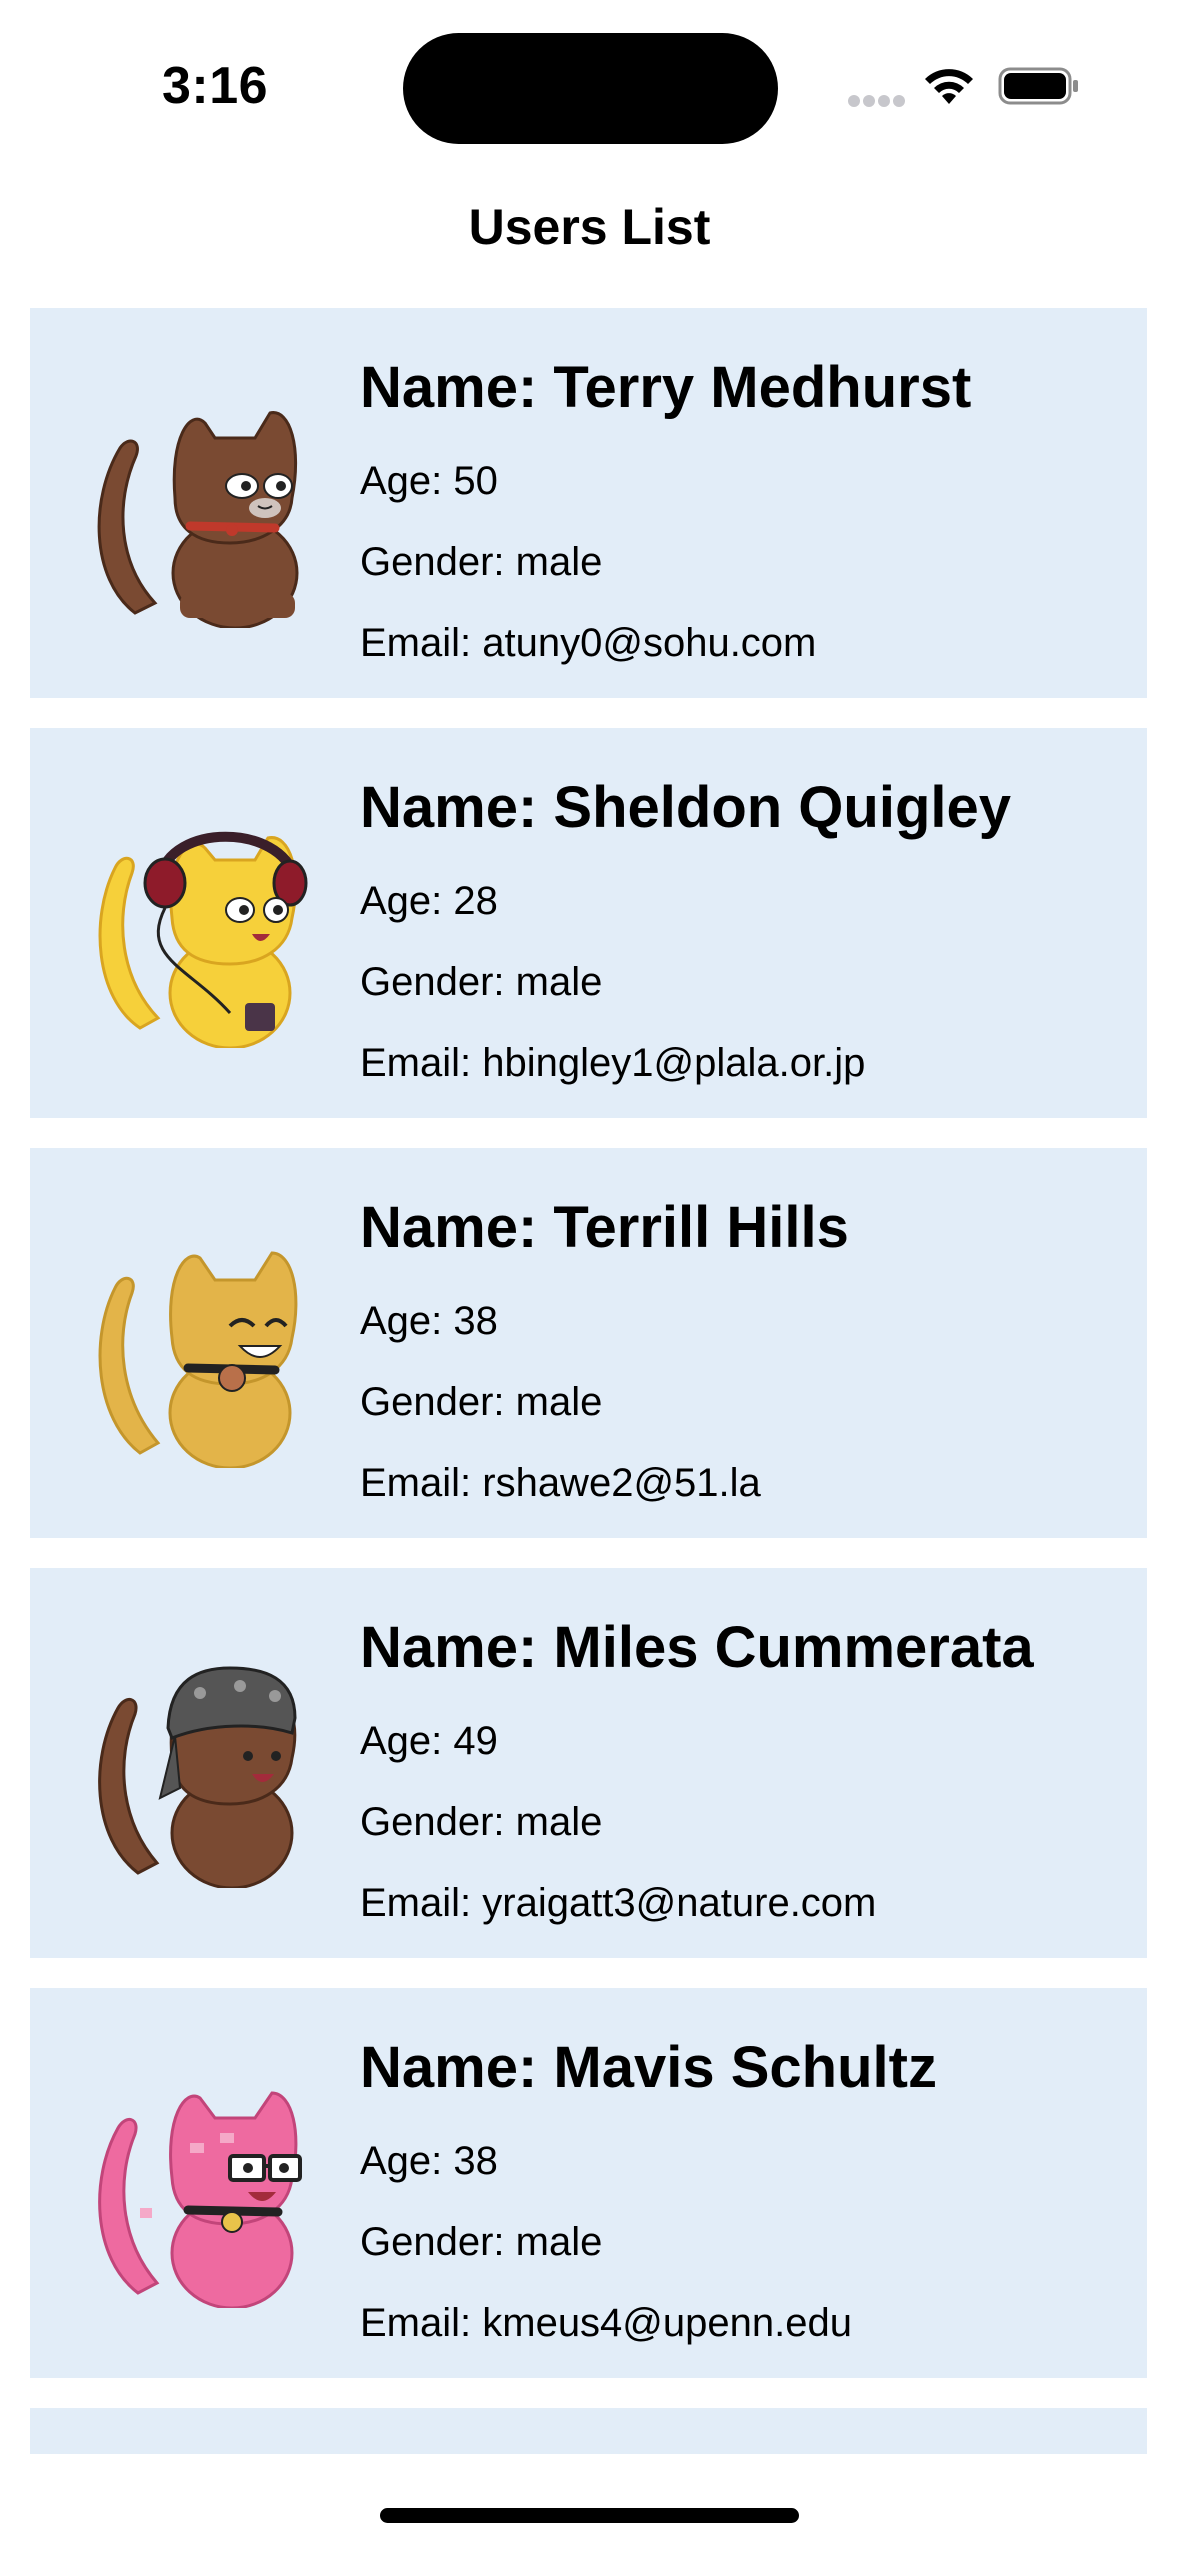 Image resolution: width=1179 pixels, height=2556 pixels. I want to click on user-email: Email: kmeus4@upenn.edu, so click(606, 2323).